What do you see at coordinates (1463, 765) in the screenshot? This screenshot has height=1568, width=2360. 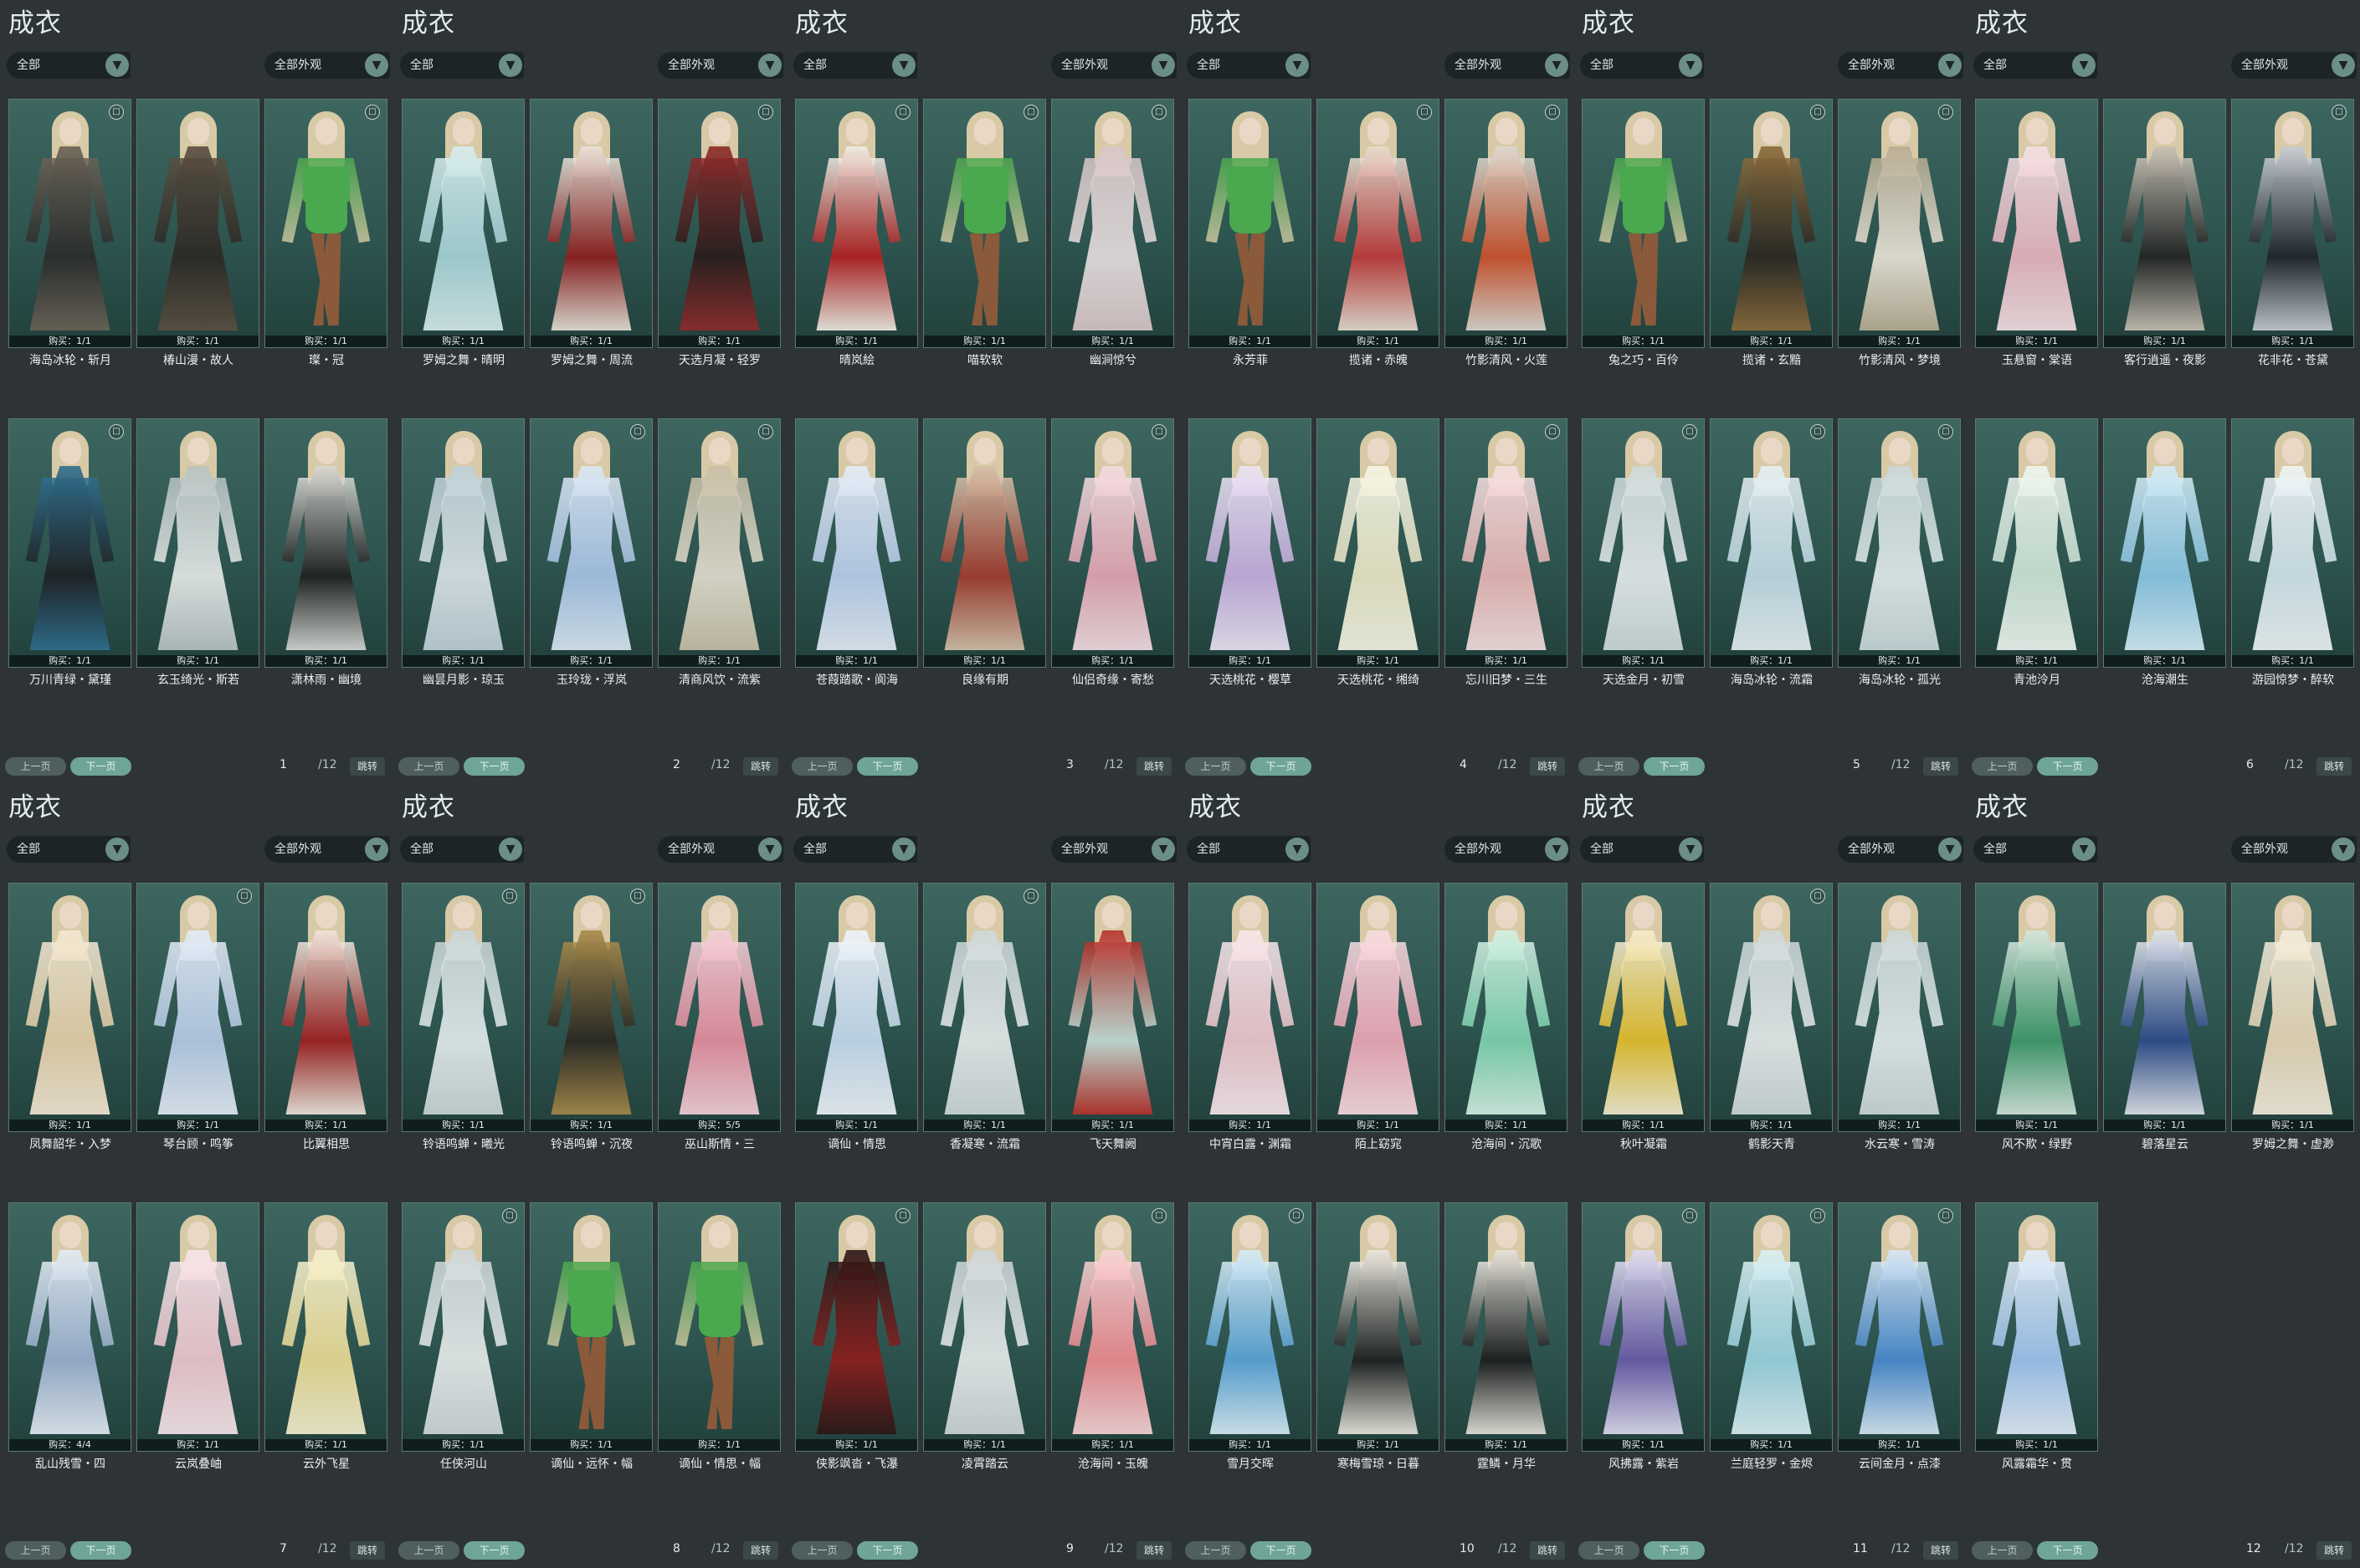 I see `page-number-input: 4` at bounding box center [1463, 765].